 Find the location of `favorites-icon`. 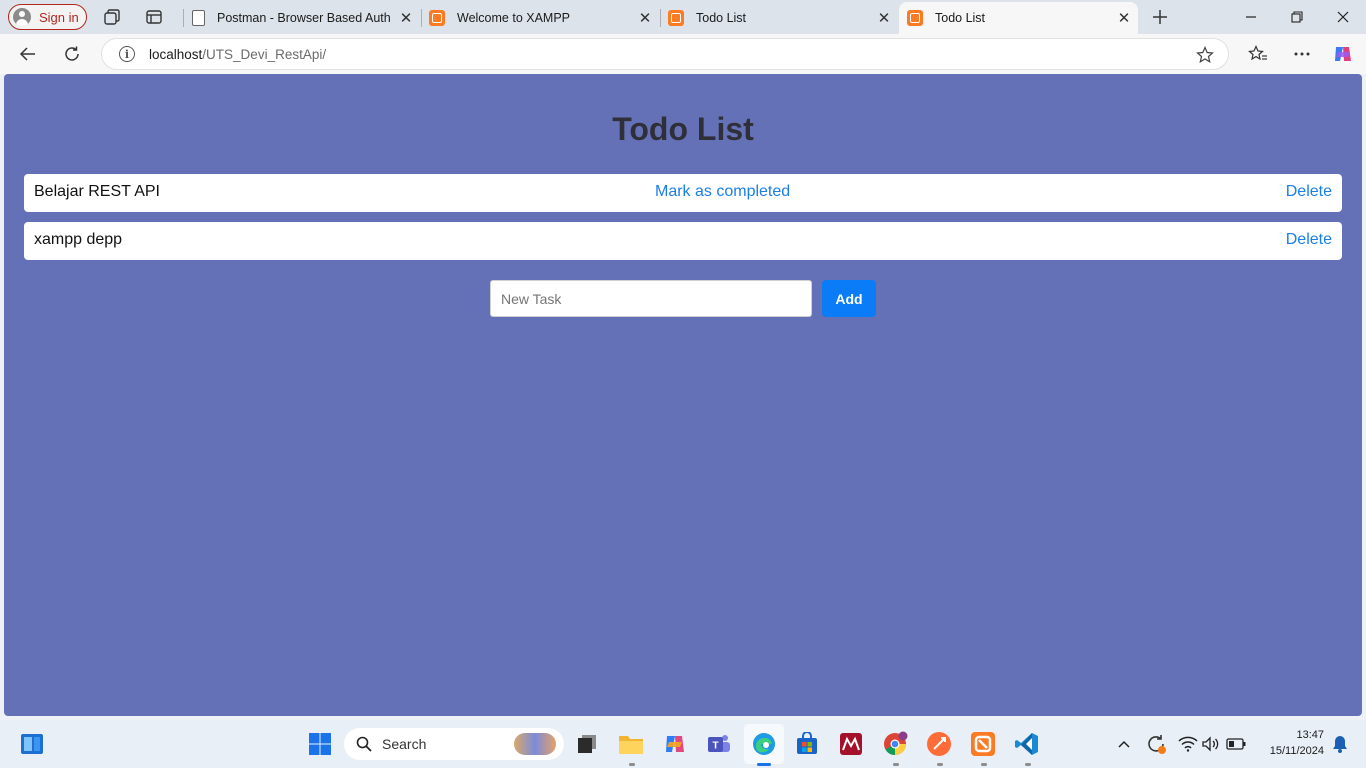

favorites-icon is located at coordinates (1258, 54).